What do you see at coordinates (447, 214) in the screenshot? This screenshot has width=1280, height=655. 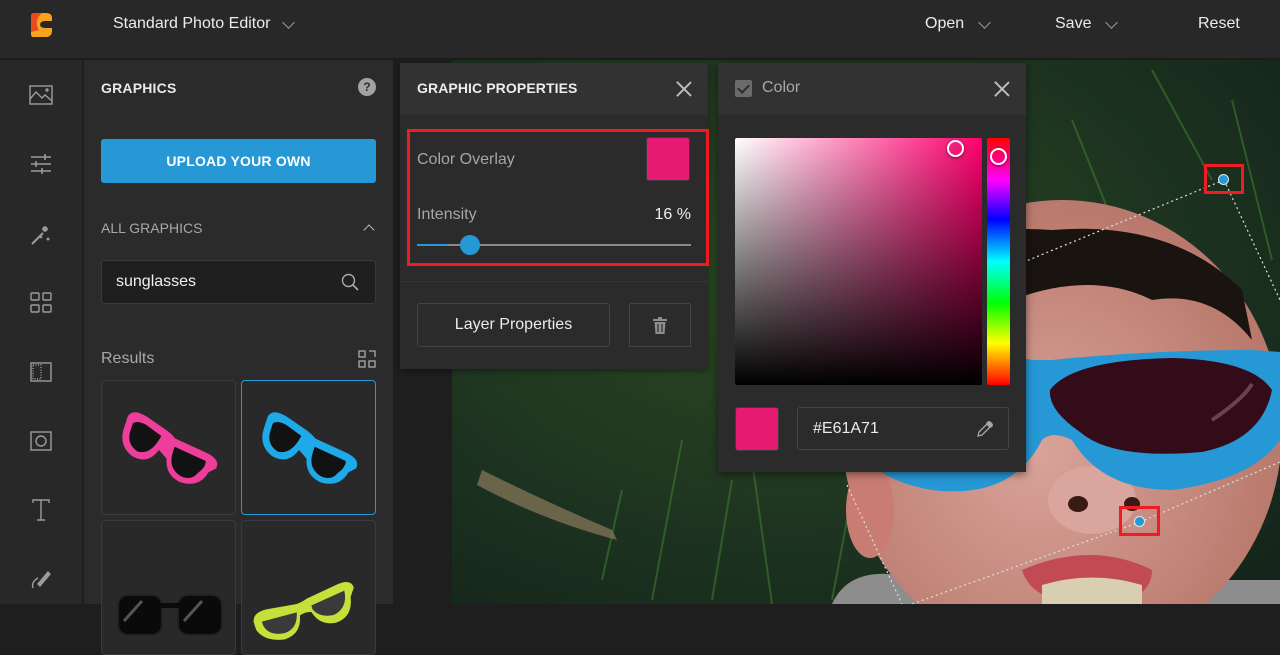 I see `intensity-label: Intensity` at bounding box center [447, 214].